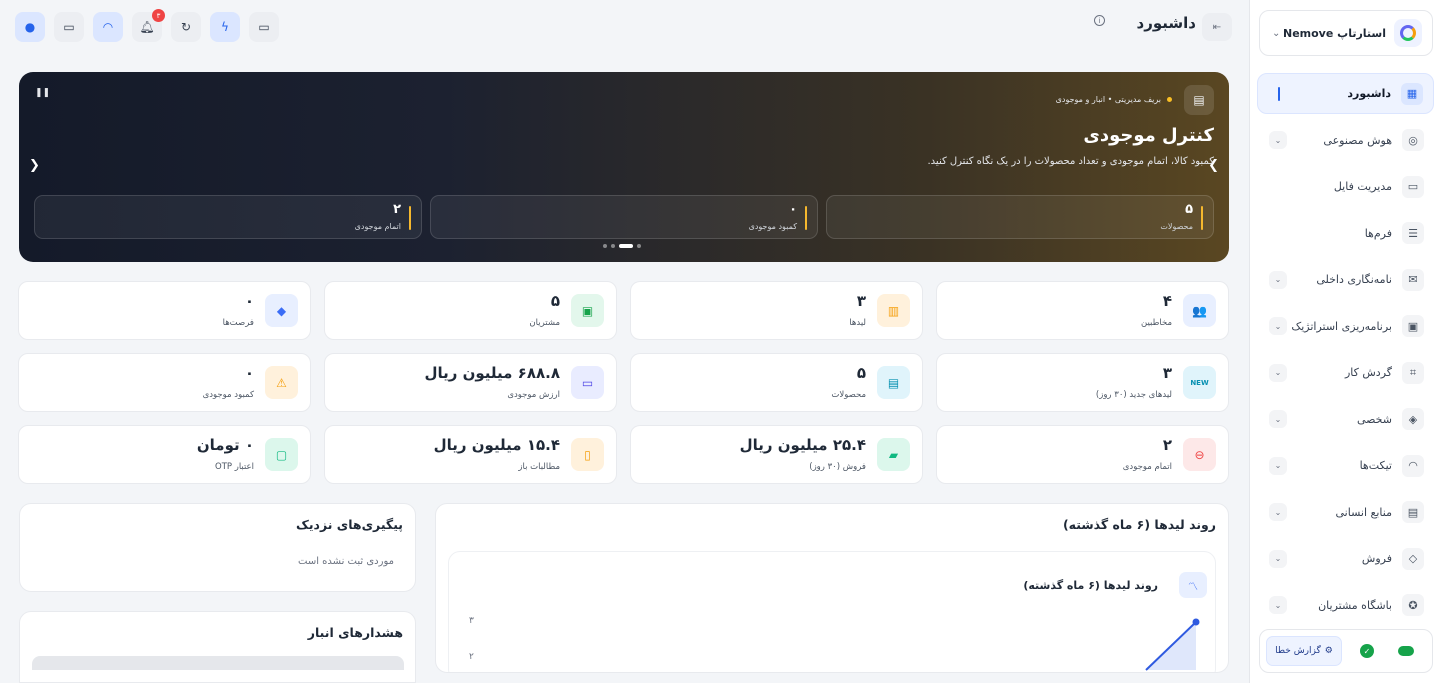 This screenshot has height=683, width=1440. I want to click on kpi-card: ⊖ ۲ اتمام موجودی, so click(1082, 454).